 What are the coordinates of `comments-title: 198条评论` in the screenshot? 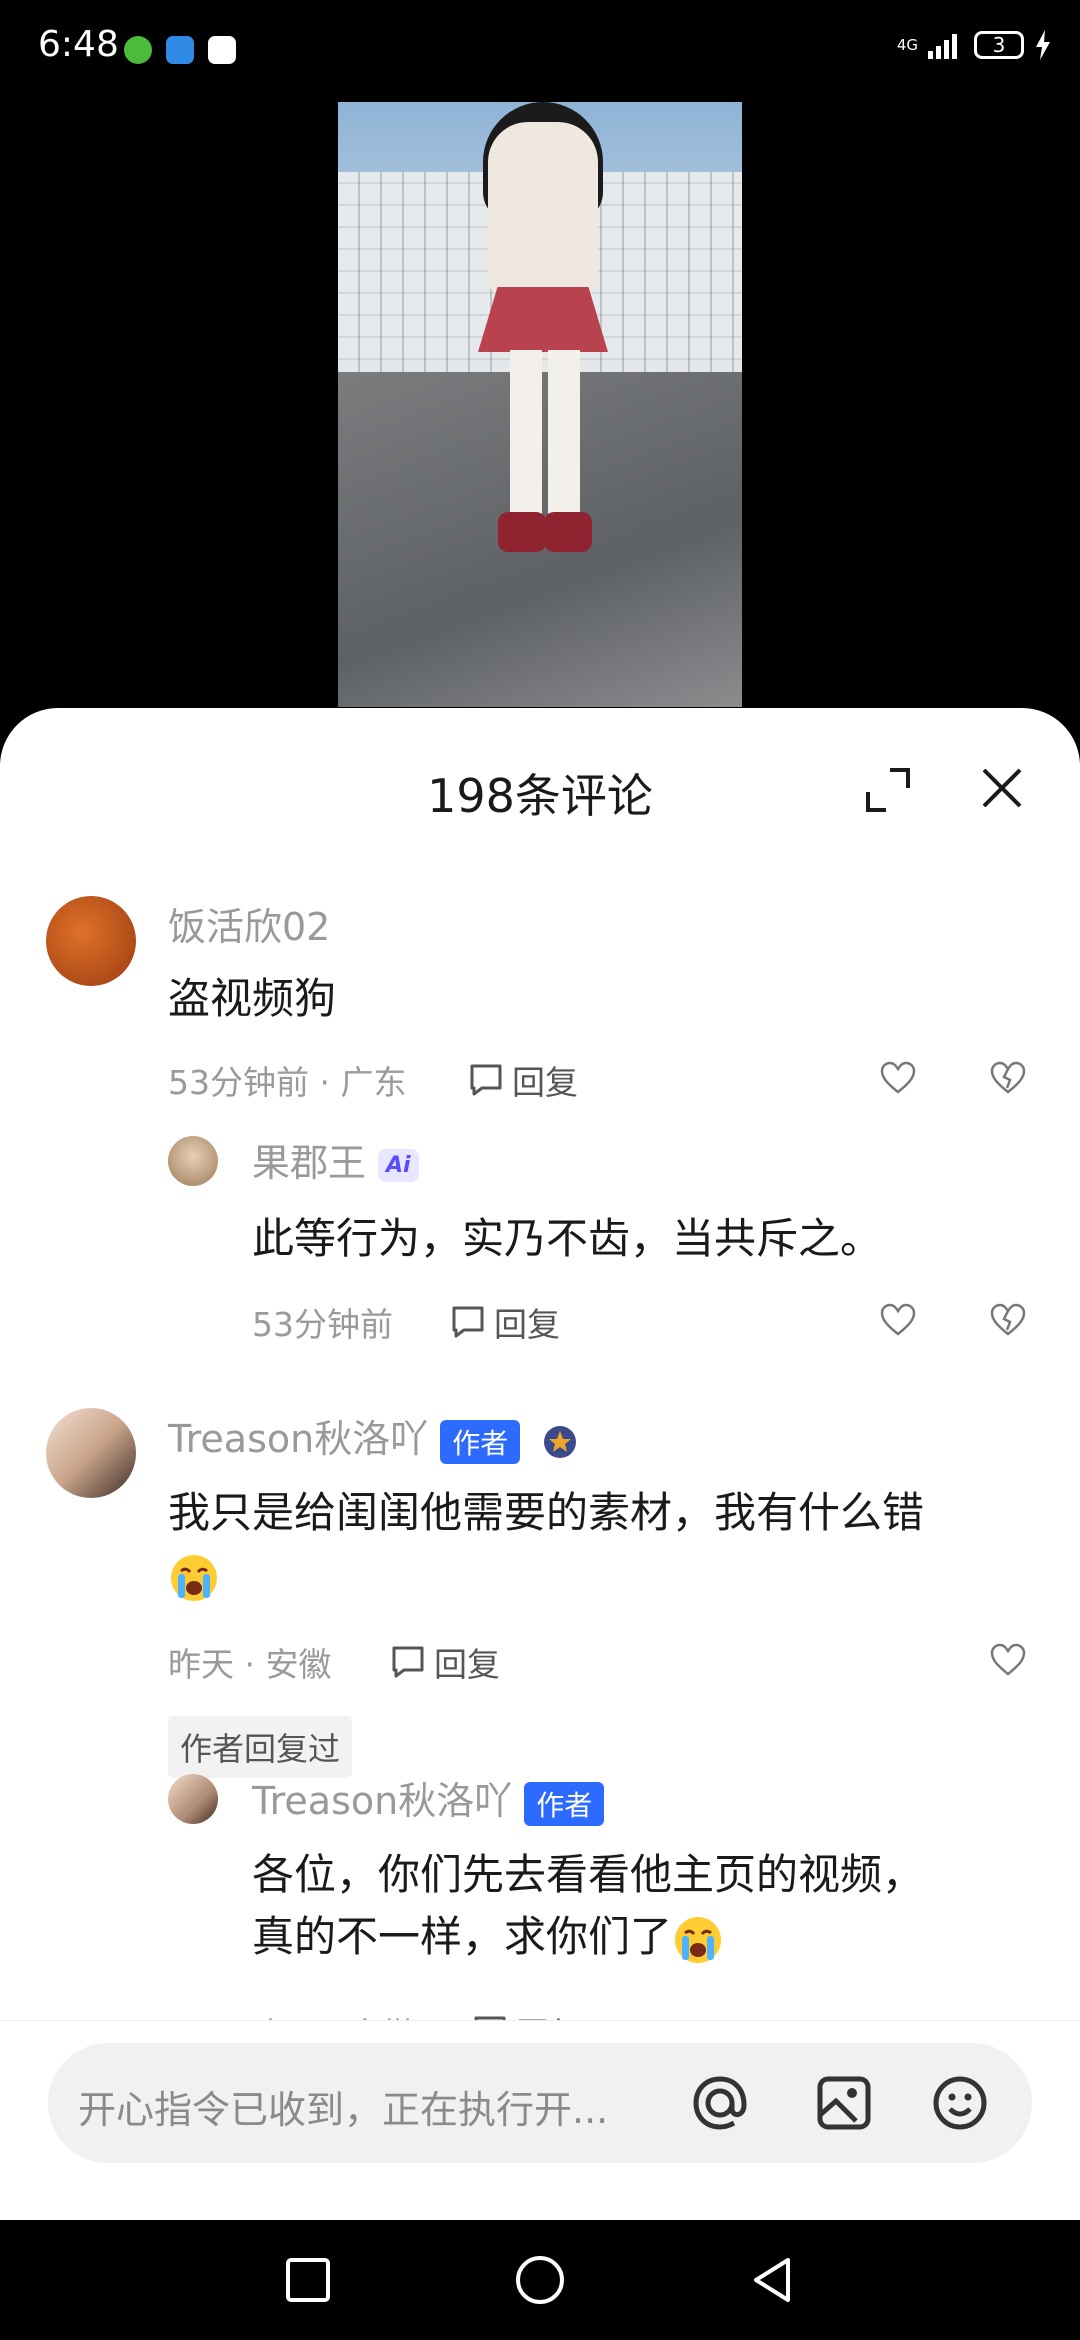 It's located at (540, 796).